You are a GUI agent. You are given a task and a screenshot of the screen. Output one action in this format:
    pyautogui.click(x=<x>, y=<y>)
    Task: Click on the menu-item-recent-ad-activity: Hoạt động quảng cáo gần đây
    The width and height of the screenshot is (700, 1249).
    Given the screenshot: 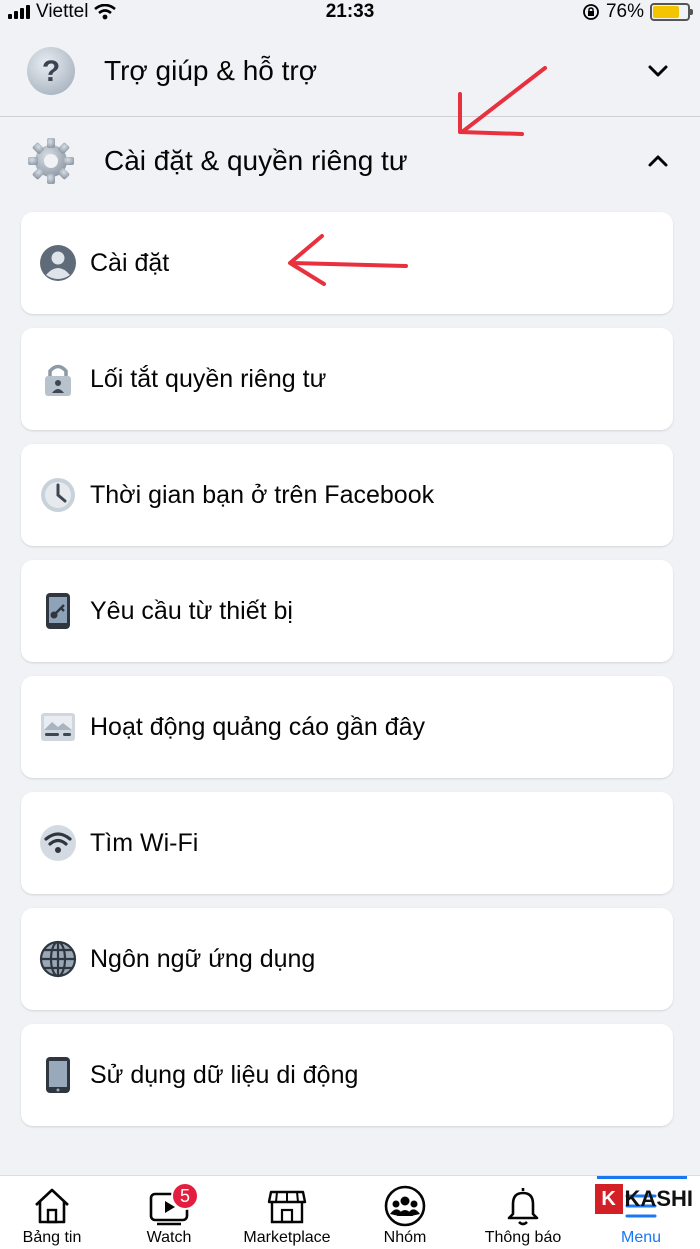 What is the action you would take?
    pyautogui.click(x=347, y=727)
    